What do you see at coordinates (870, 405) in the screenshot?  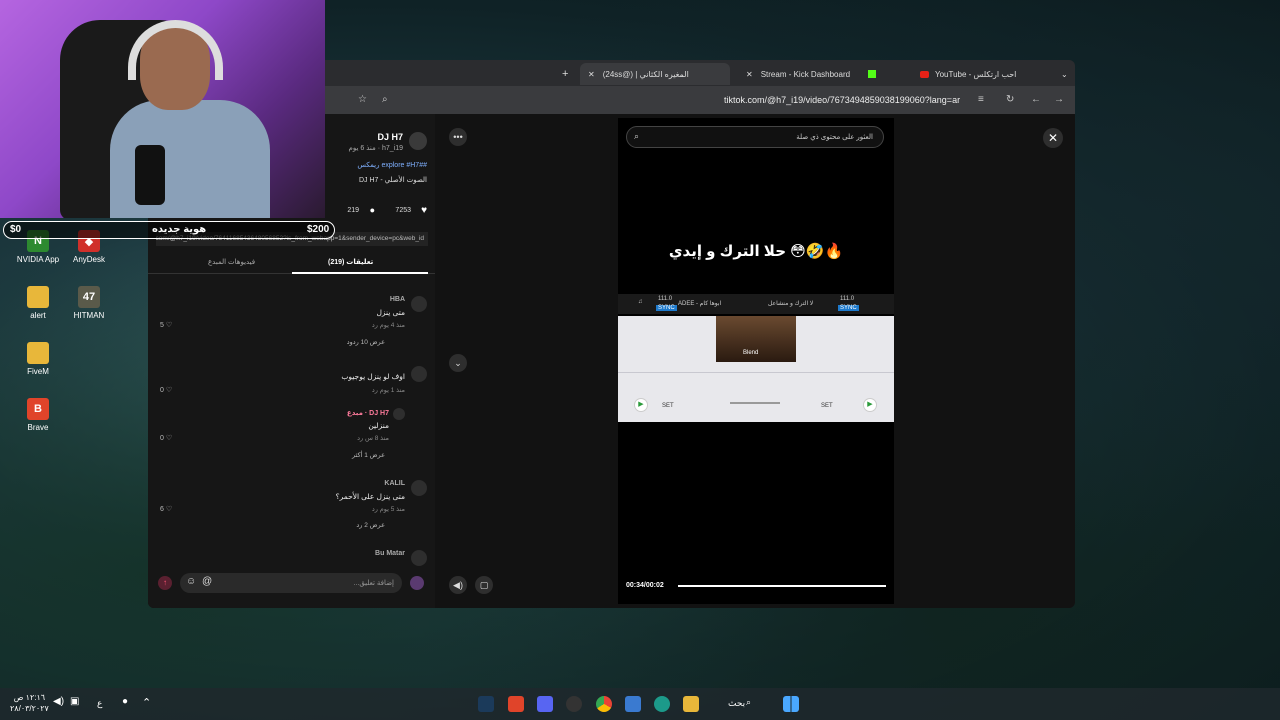 I see `play-right-button: ▶` at bounding box center [870, 405].